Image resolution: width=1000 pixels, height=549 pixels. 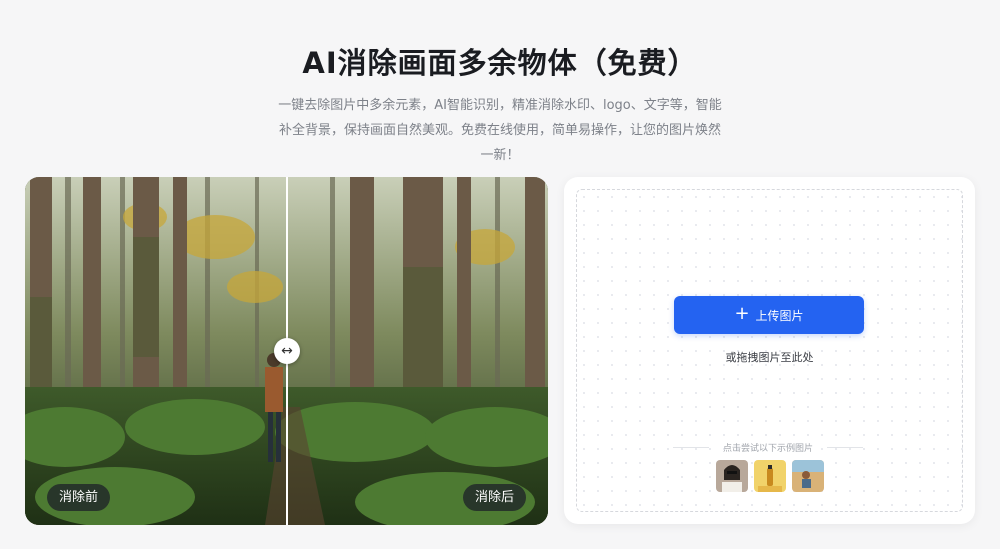 I want to click on upload-button-label: 上传图片, so click(x=779, y=315).